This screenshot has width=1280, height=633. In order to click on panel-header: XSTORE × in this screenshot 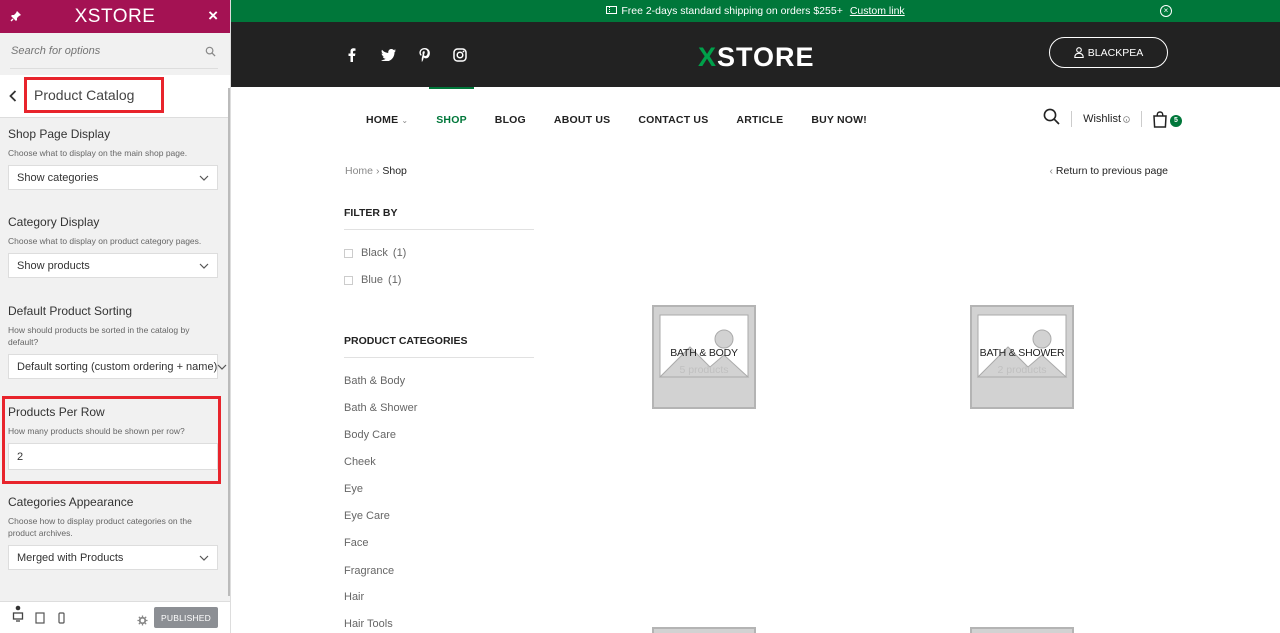, I will do `click(115, 16)`.